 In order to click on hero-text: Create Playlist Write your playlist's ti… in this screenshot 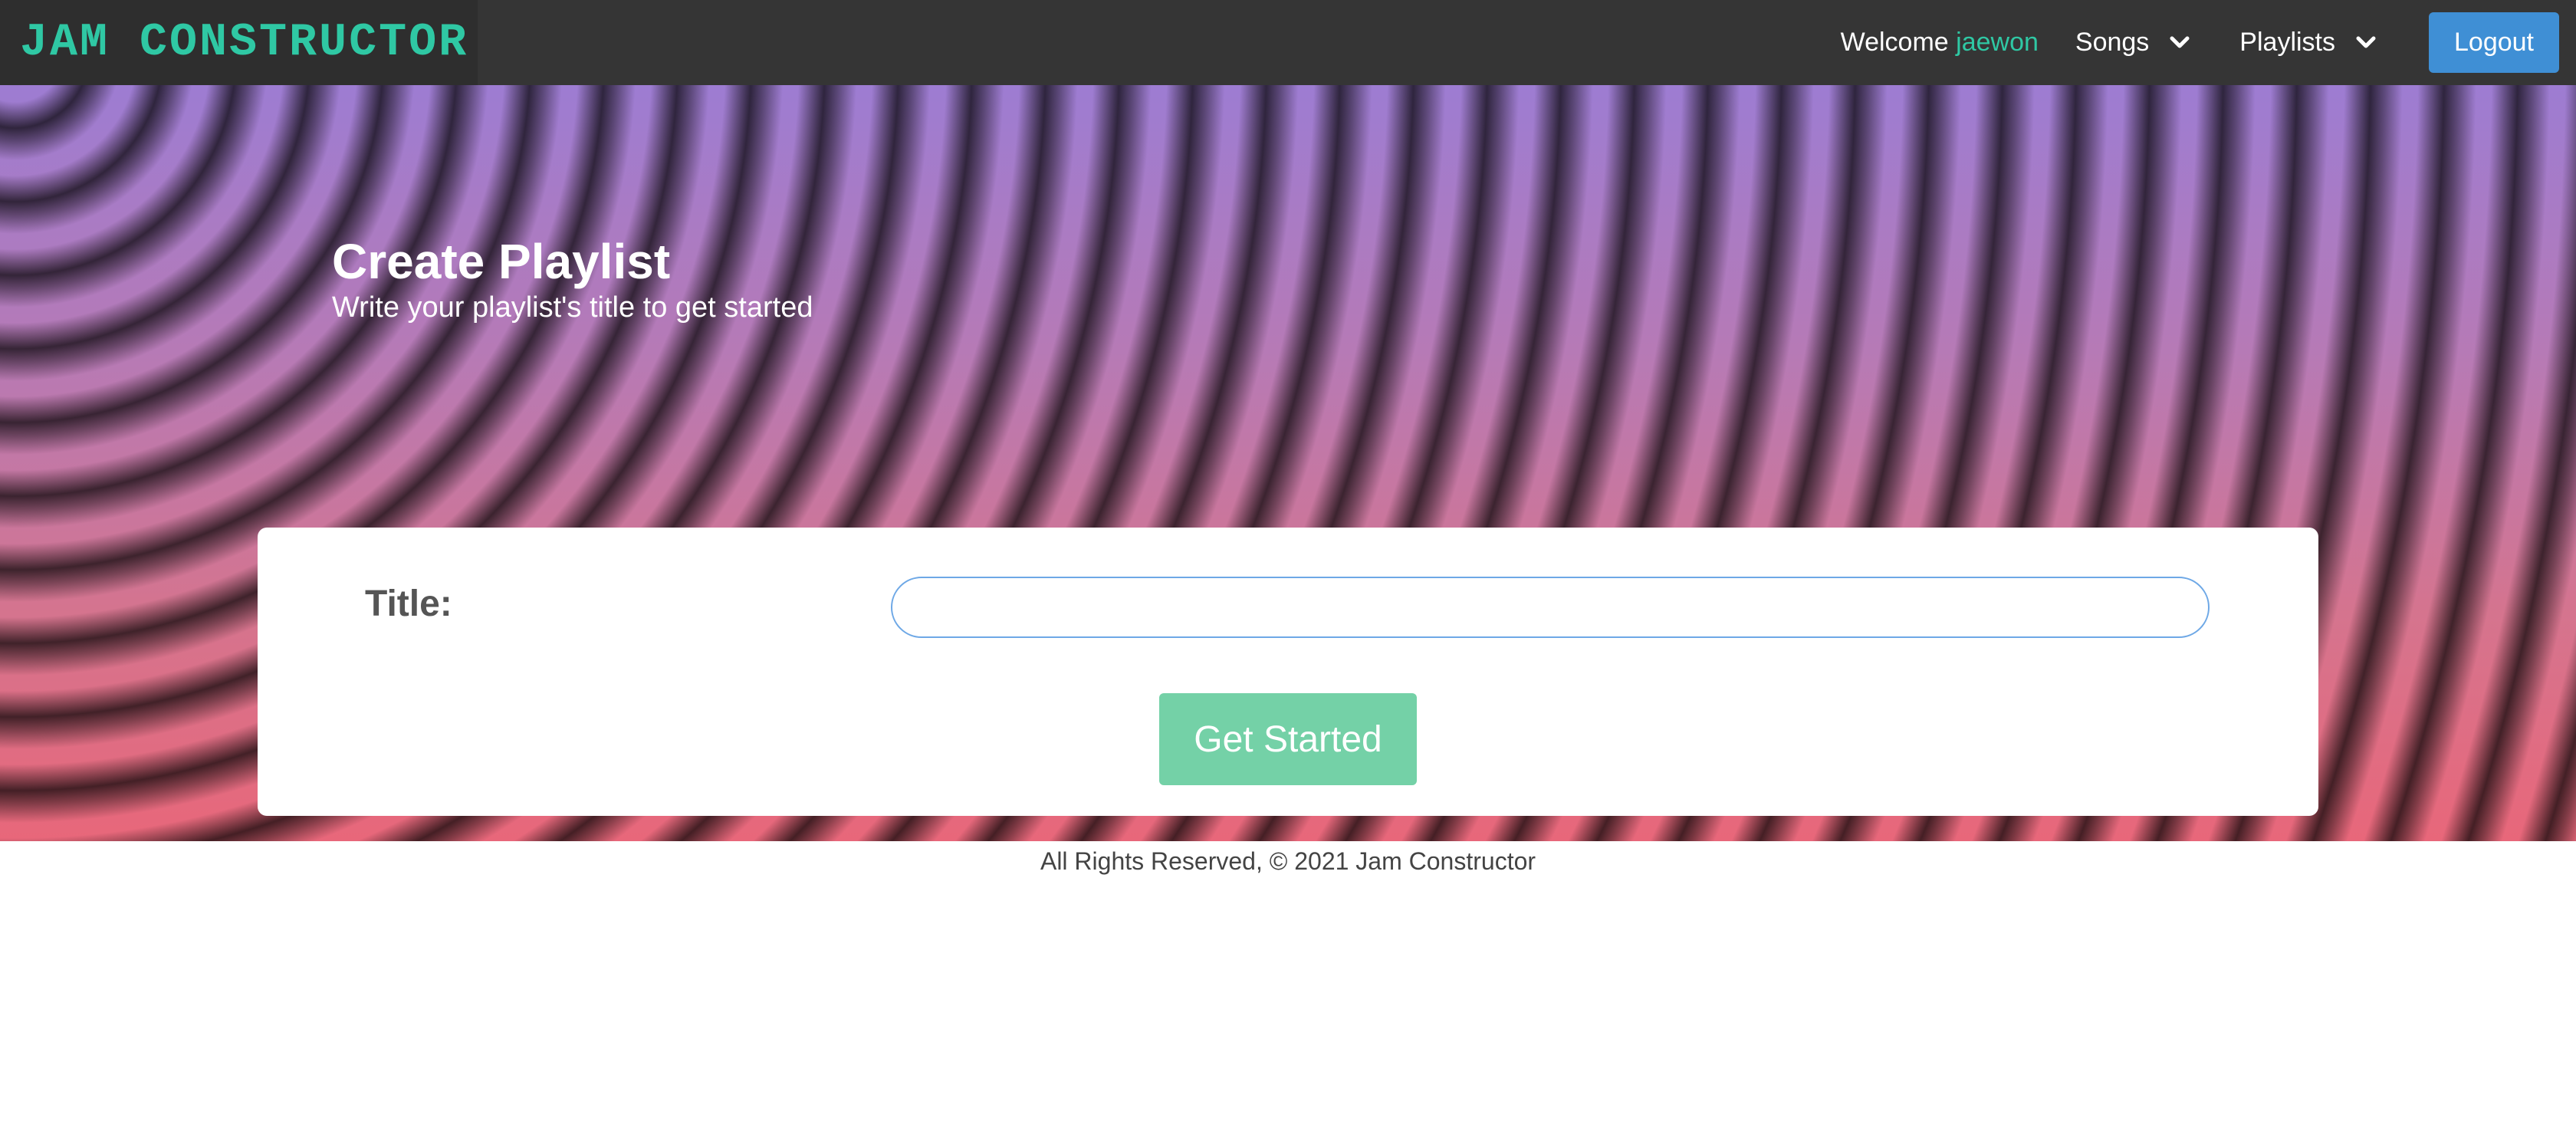, I will do `click(572, 279)`.